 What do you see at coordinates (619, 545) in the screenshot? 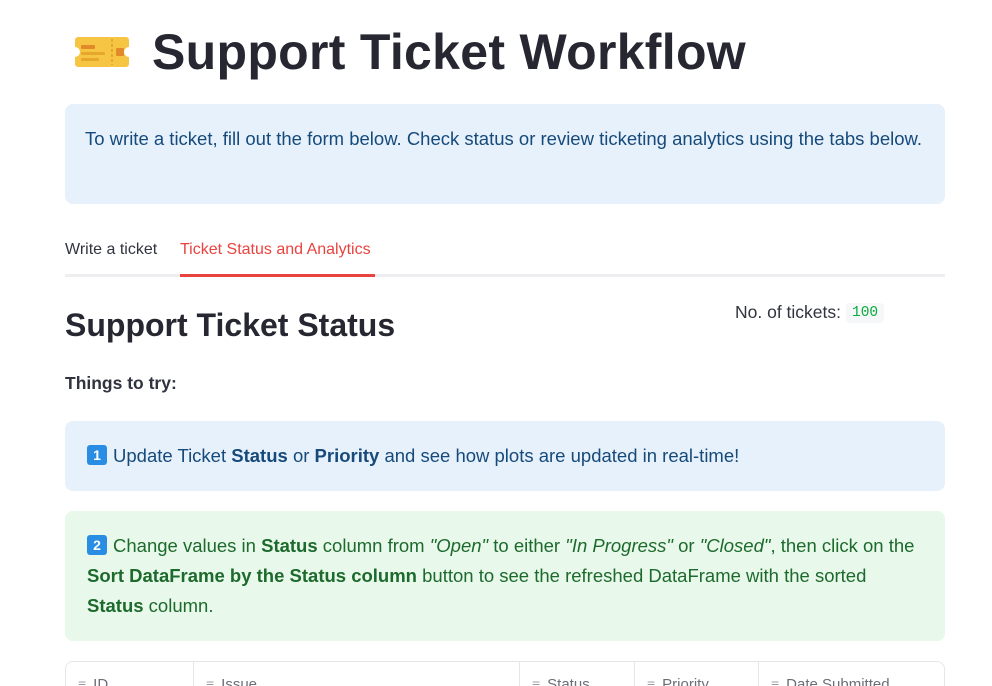
I see `tip-italic-part: "In Progress"` at bounding box center [619, 545].